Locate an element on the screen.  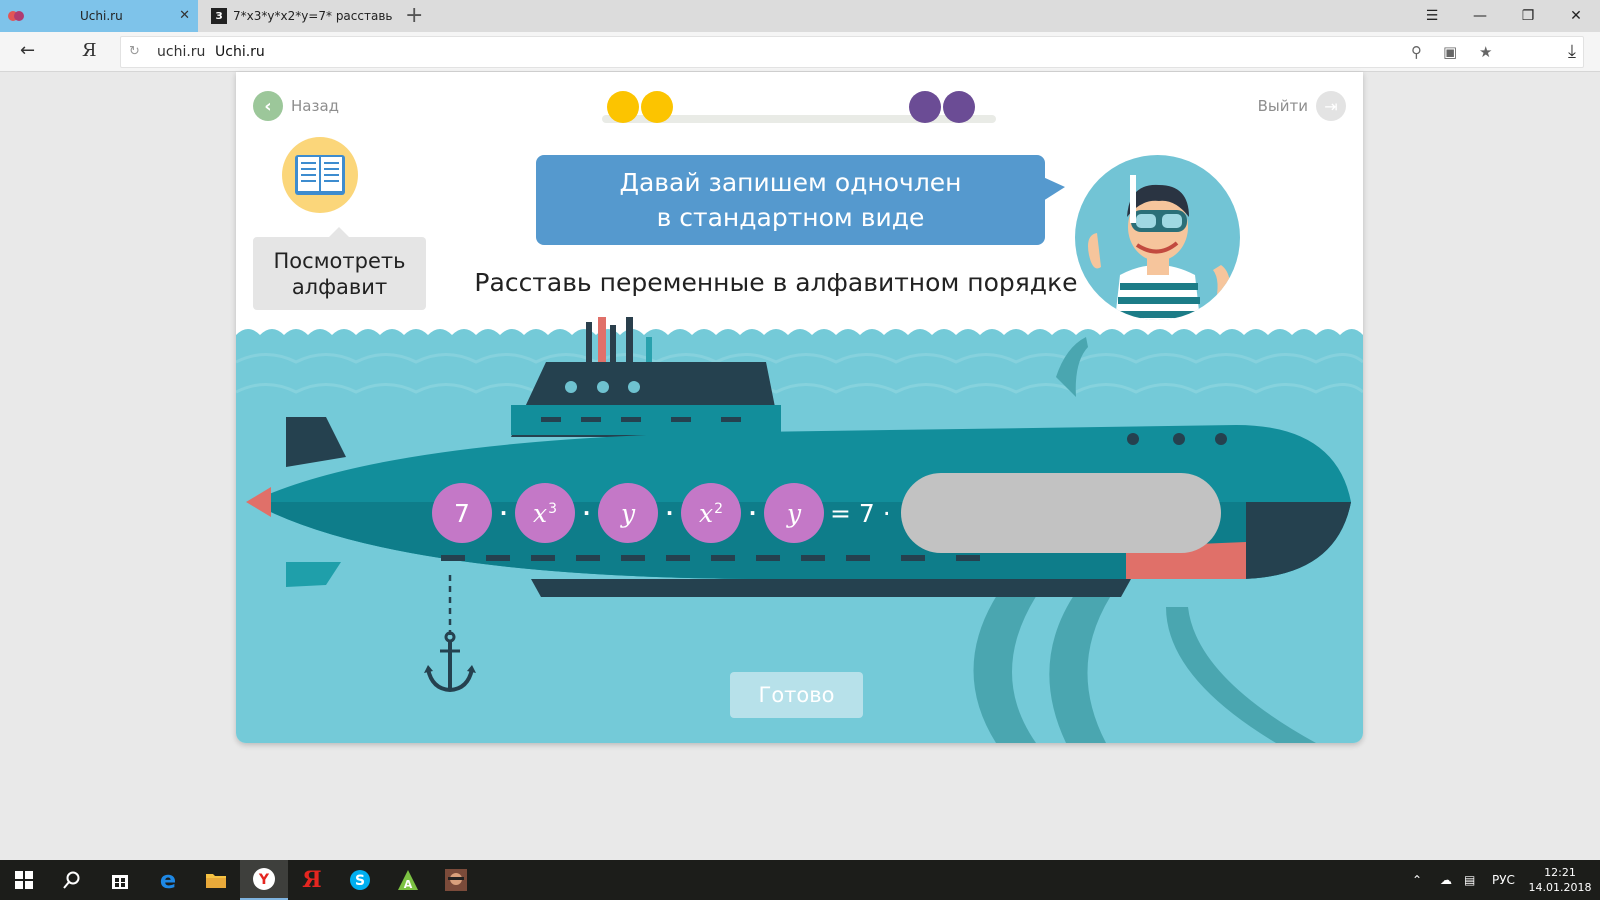
equation-row: 7 · x3 · y · x2 · y = 7 · is located at coordinates (826, 513).